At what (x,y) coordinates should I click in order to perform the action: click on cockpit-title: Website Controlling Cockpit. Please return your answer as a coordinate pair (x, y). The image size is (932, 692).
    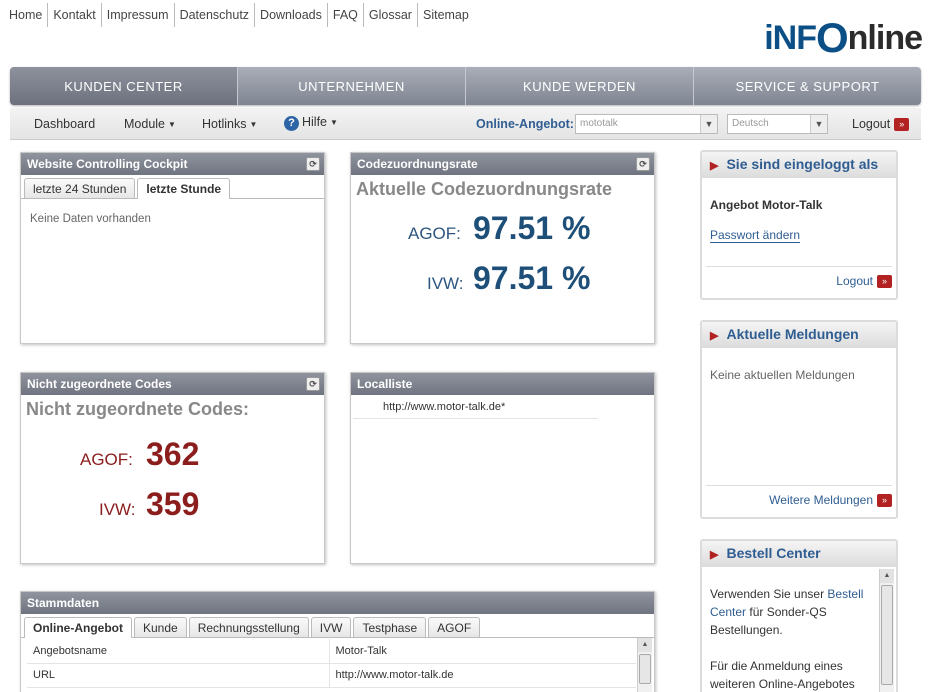
    Looking at the image, I should click on (107, 164).